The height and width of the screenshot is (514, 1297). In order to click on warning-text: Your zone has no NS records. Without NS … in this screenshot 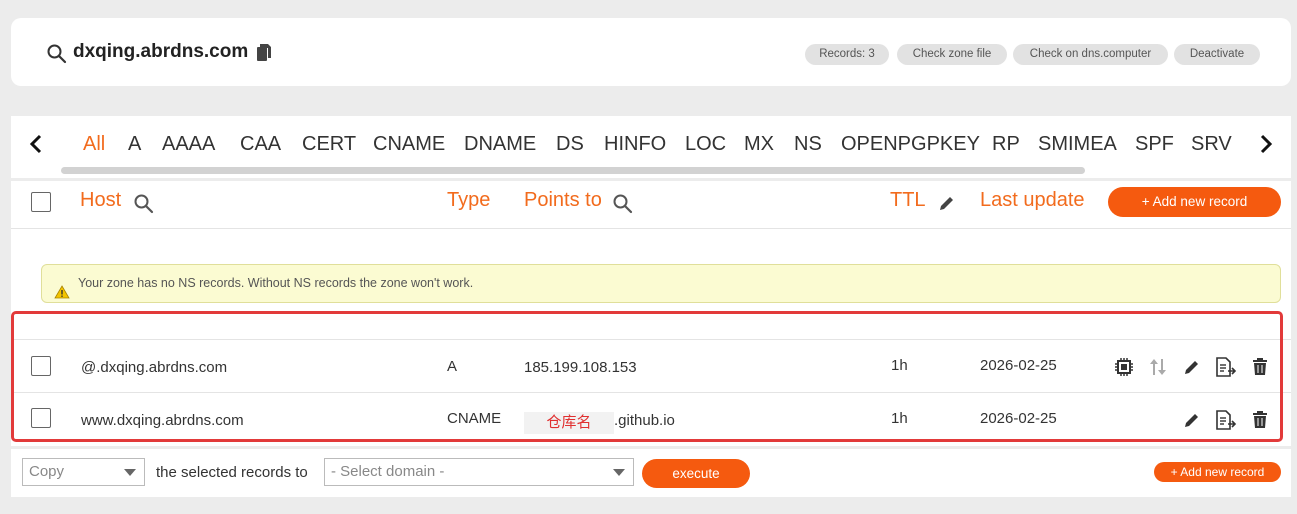, I will do `click(276, 283)`.